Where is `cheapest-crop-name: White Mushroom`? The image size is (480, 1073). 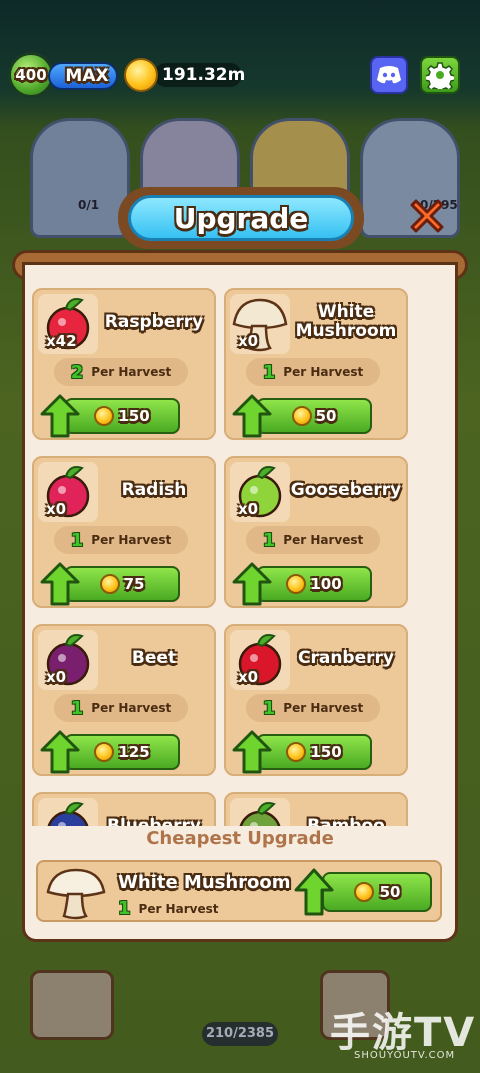
cheapest-crop-name: White Mushroom is located at coordinates (204, 882).